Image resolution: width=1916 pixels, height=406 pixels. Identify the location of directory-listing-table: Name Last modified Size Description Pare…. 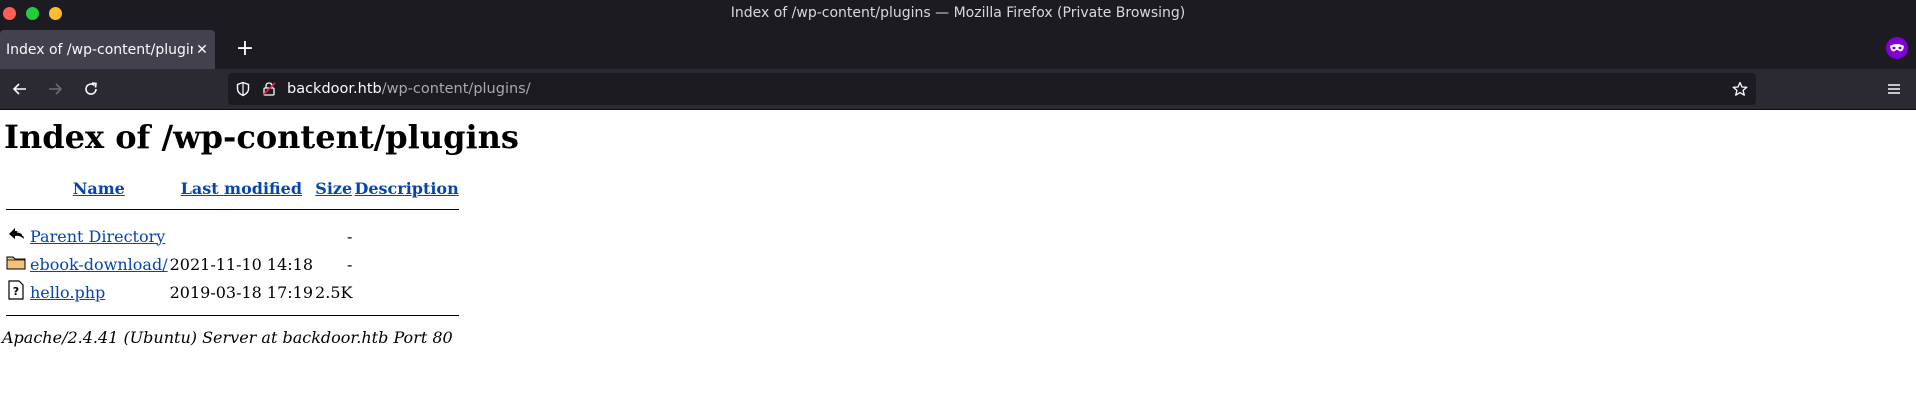
(232, 247).